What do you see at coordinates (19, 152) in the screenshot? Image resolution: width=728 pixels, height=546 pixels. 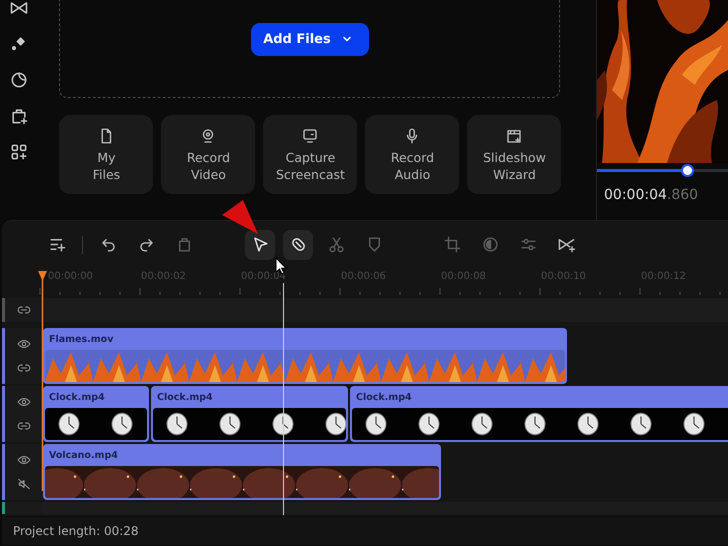 I see `grid-plus-icon` at bounding box center [19, 152].